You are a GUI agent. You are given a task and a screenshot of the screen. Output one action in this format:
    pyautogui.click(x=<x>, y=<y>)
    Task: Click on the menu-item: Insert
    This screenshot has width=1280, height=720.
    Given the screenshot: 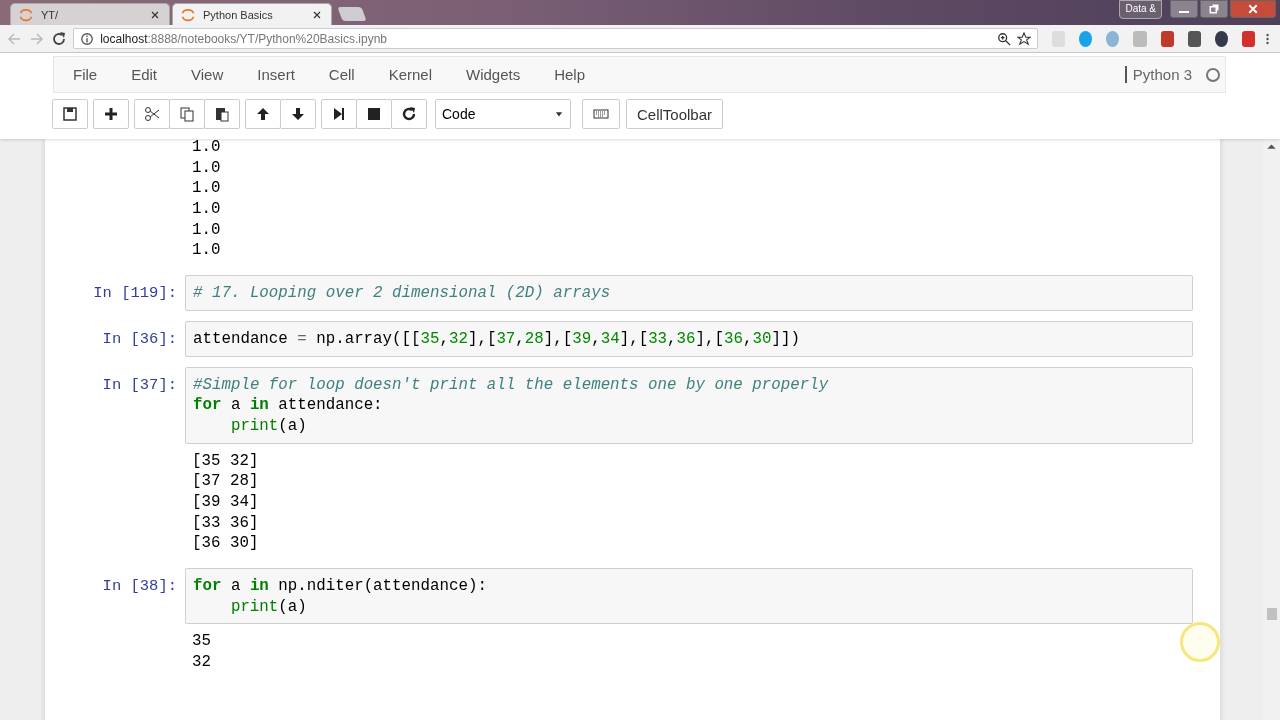 What is the action you would take?
    pyautogui.click(x=276, y=74)
    